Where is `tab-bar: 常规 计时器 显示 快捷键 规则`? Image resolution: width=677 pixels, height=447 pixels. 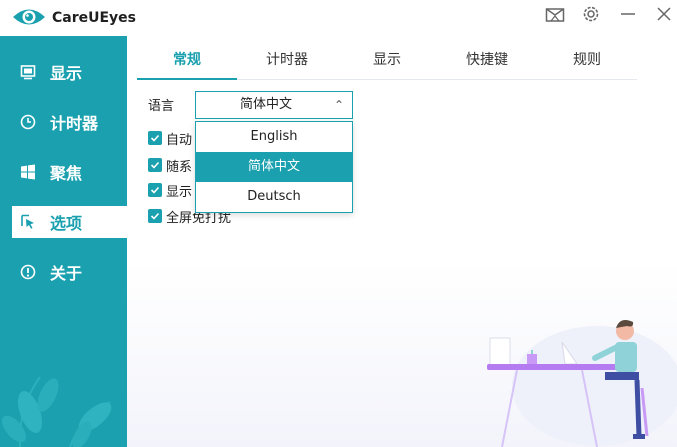 tab-bar: 常规 计时器 显示 快捷键 规则 is located at coordinates (387, 62).